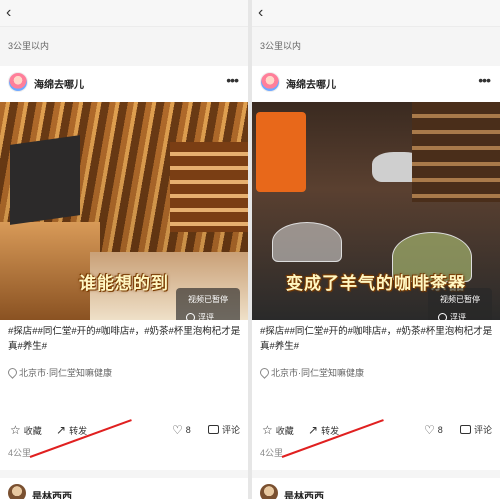  I want to click on glass-dome-shape, so click(307, 242).